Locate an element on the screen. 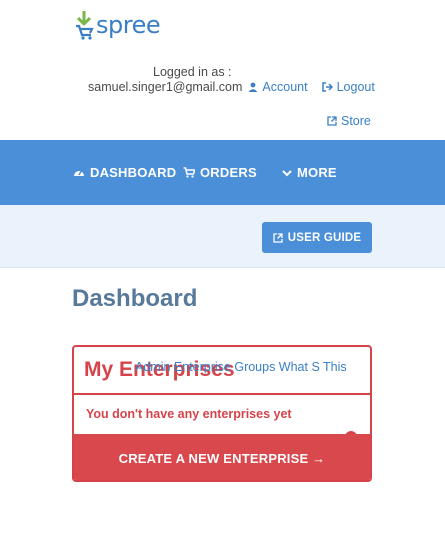  user-email: samuel.singer1@gmail.com is located at coordinates (165, 87).